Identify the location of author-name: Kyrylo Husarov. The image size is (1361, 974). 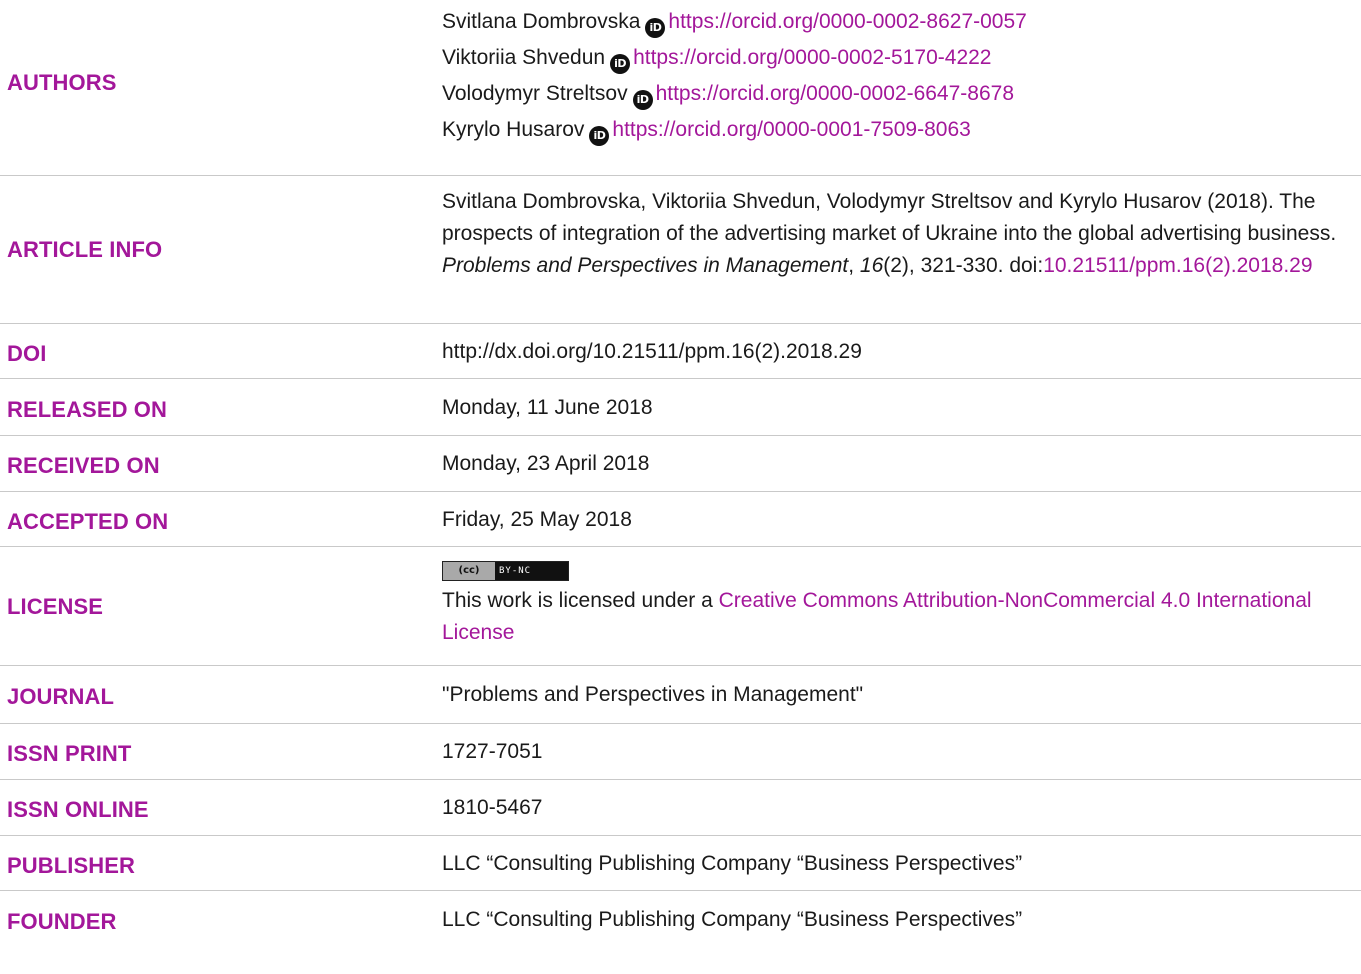
(513, 129).